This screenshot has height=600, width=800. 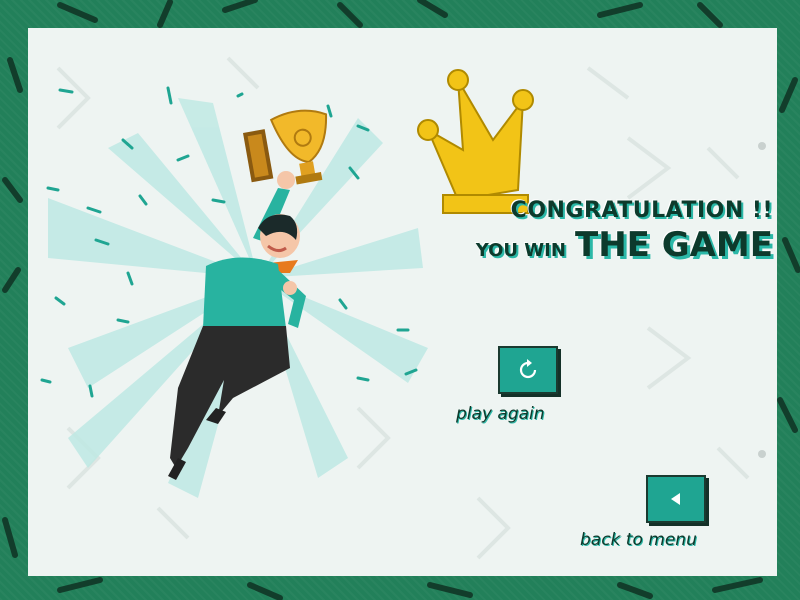 I want to click on replay-icon, so click(x=528, y=369).